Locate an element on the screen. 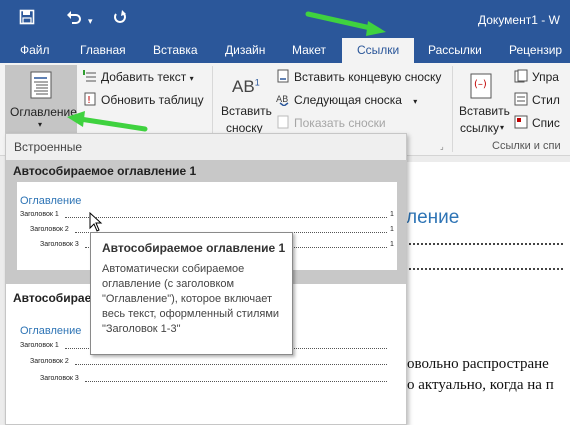 The image size is (570, 425). toc-button: Оглавление ▾ is located at coordinates (41, 100).